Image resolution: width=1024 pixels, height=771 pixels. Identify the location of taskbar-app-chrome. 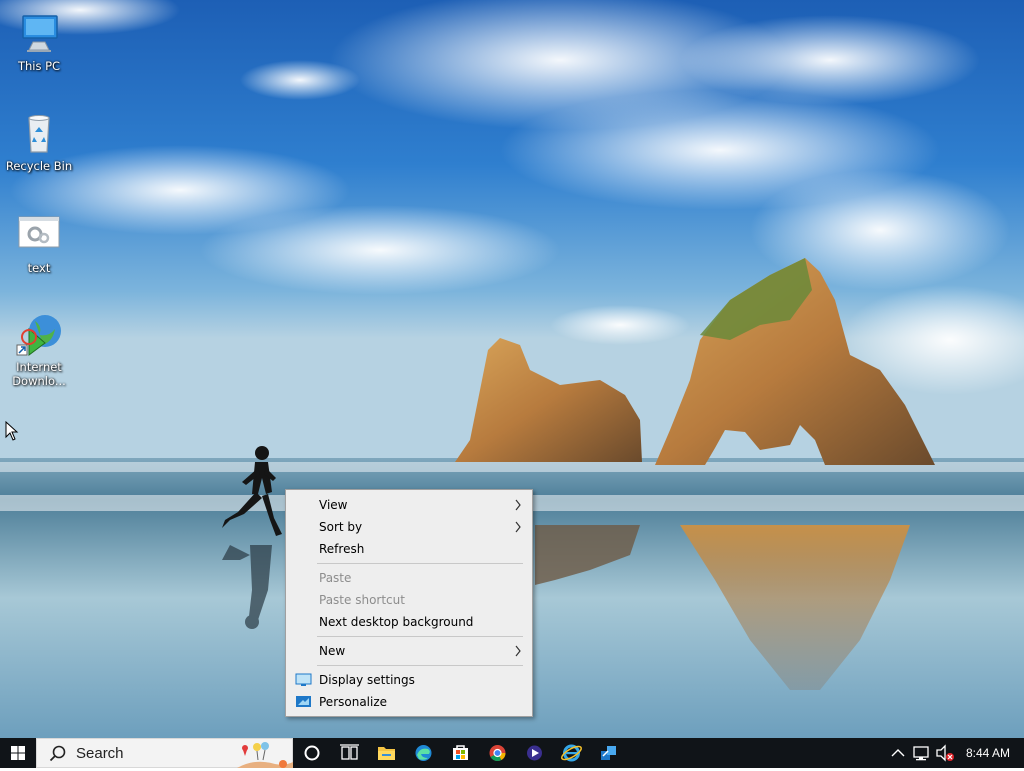
(497, 753).